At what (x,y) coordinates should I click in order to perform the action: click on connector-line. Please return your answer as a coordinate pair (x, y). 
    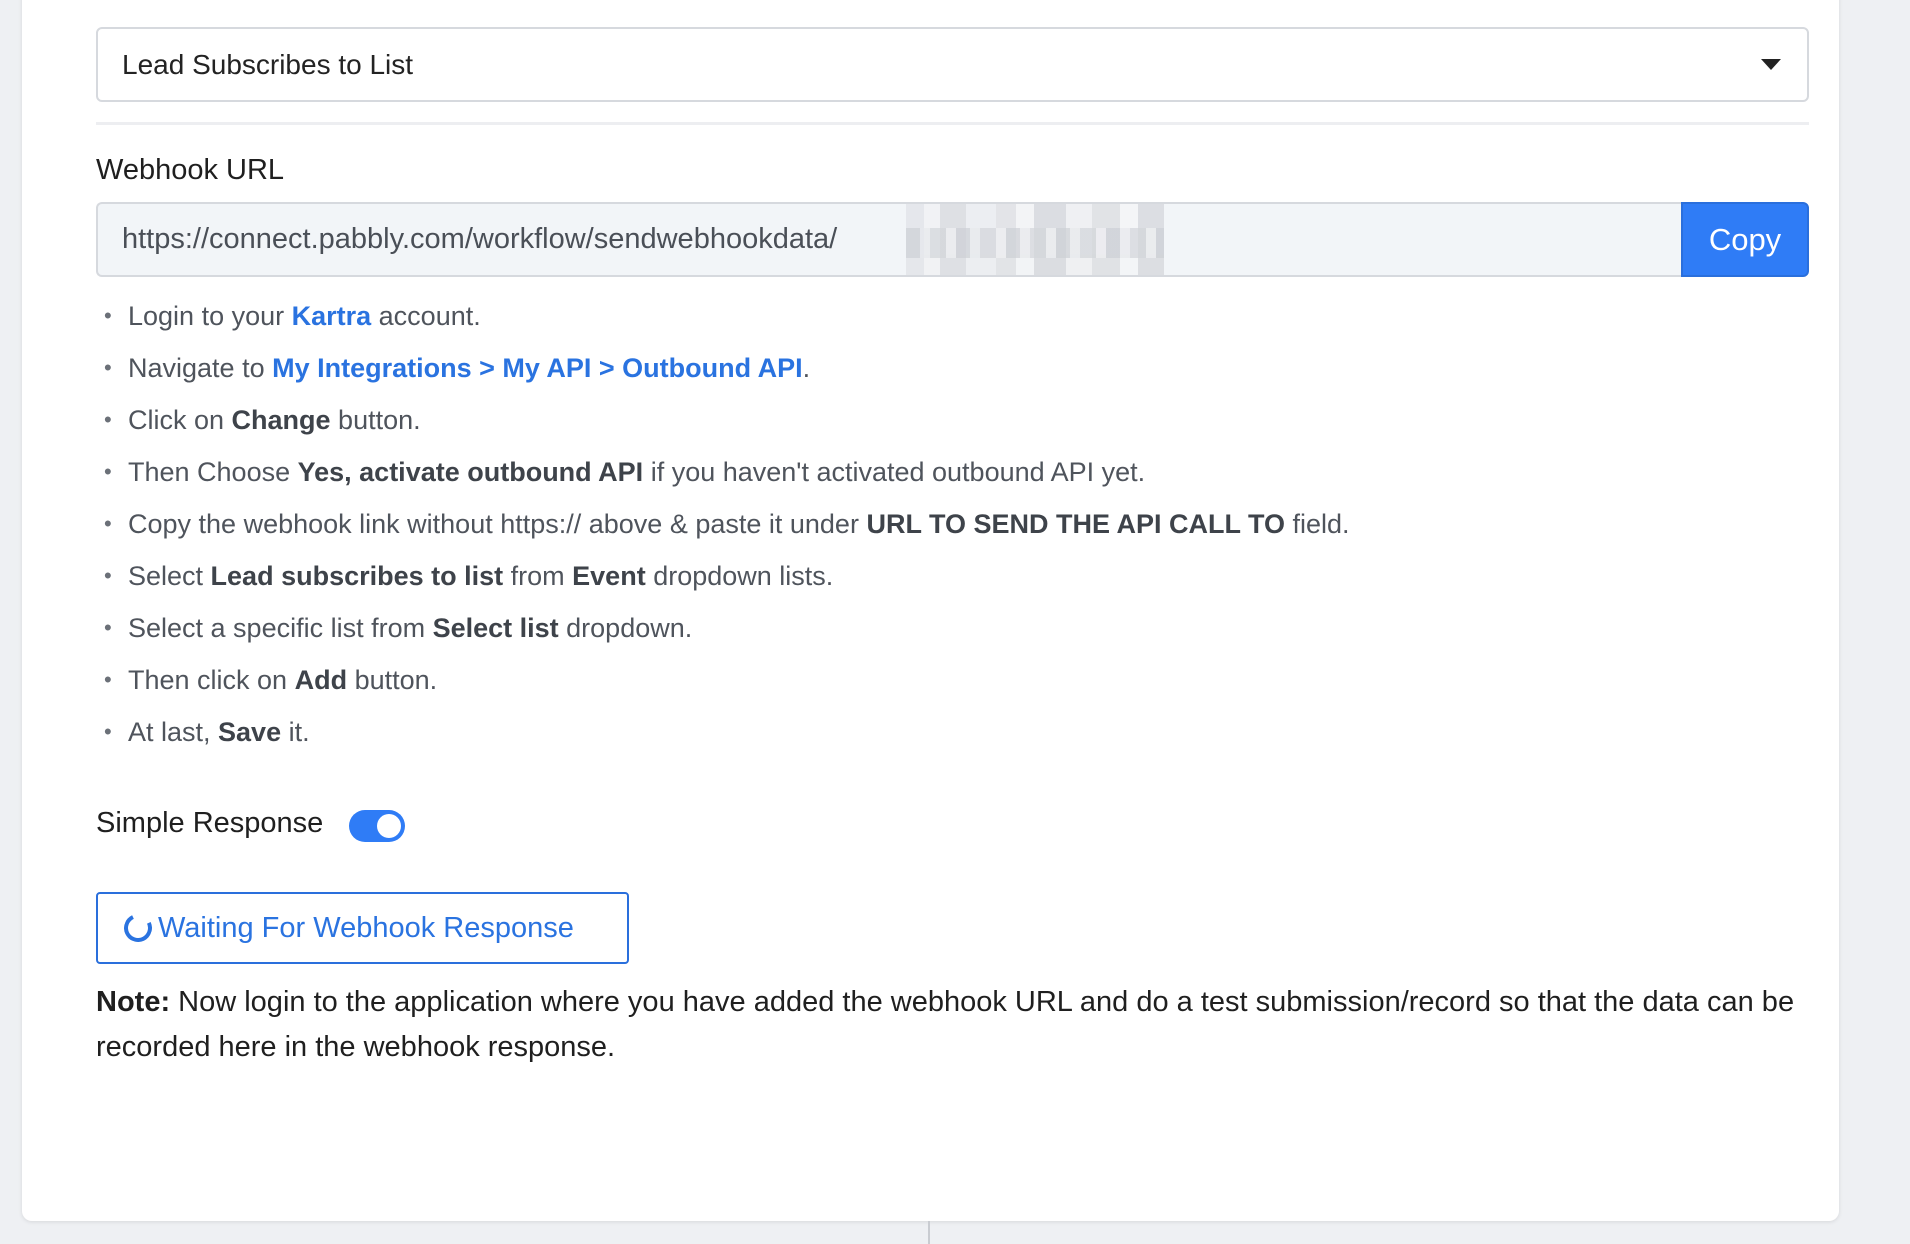
    Looking at the image, I should click on (929, 1232).